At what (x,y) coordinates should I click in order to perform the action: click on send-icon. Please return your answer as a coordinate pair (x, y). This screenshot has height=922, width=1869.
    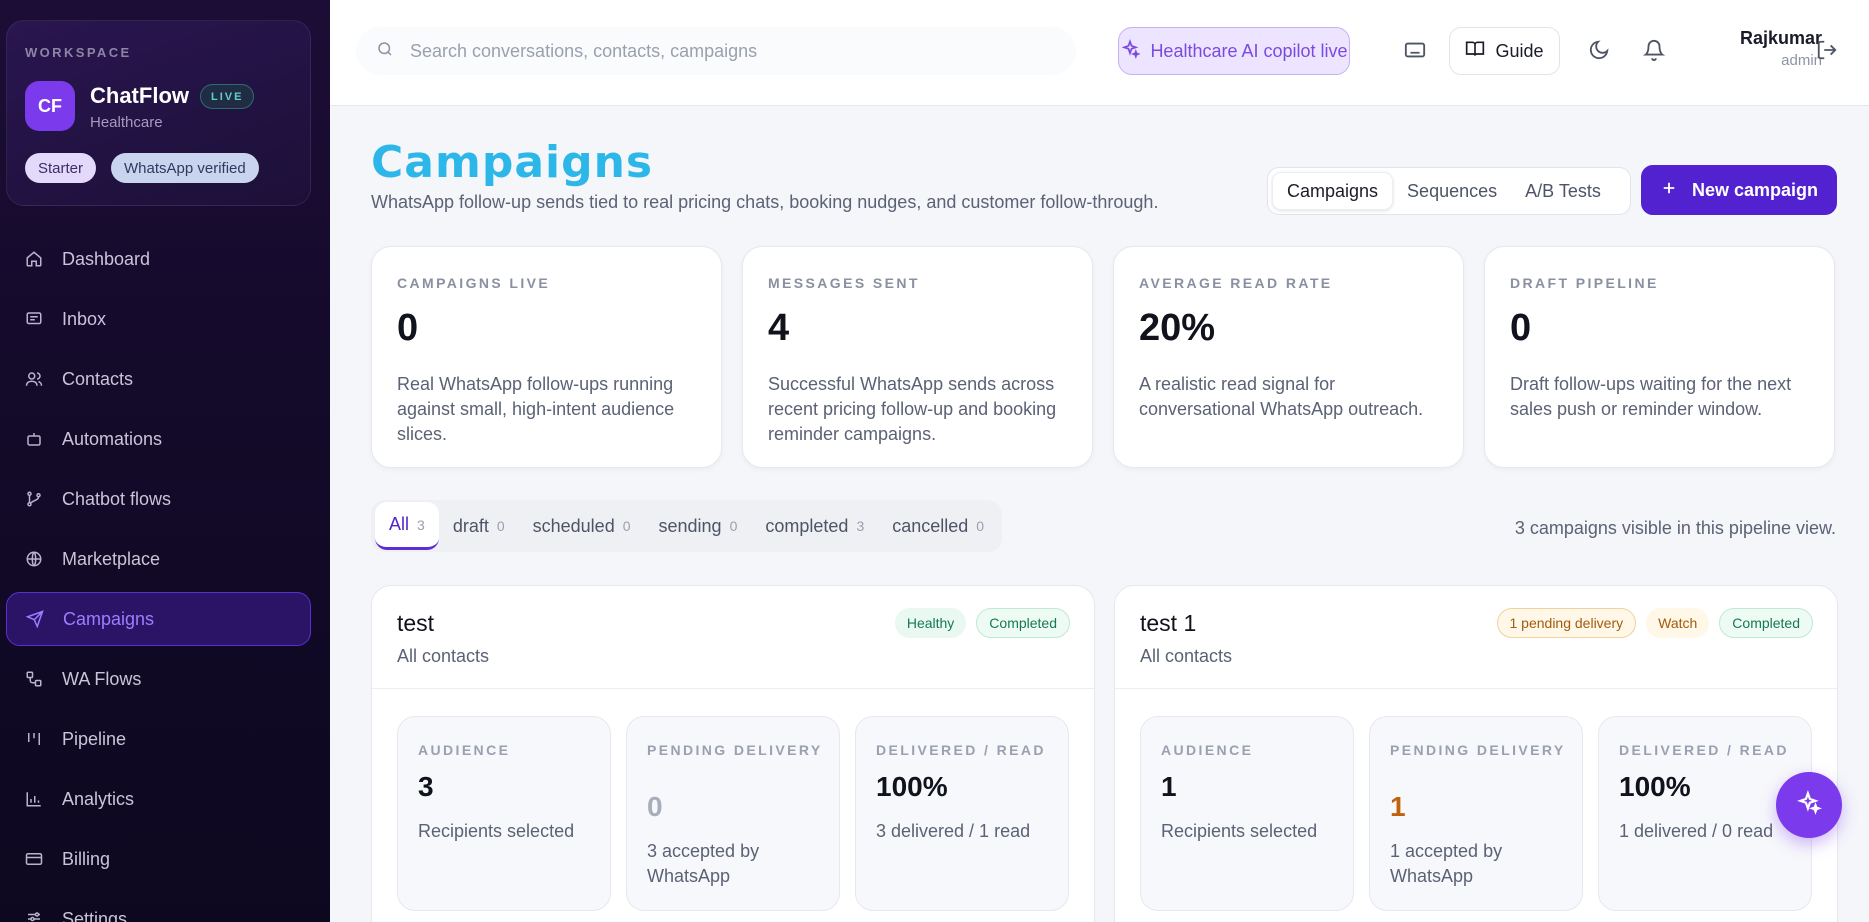
    Looking at the image, I should click on (35, 619).